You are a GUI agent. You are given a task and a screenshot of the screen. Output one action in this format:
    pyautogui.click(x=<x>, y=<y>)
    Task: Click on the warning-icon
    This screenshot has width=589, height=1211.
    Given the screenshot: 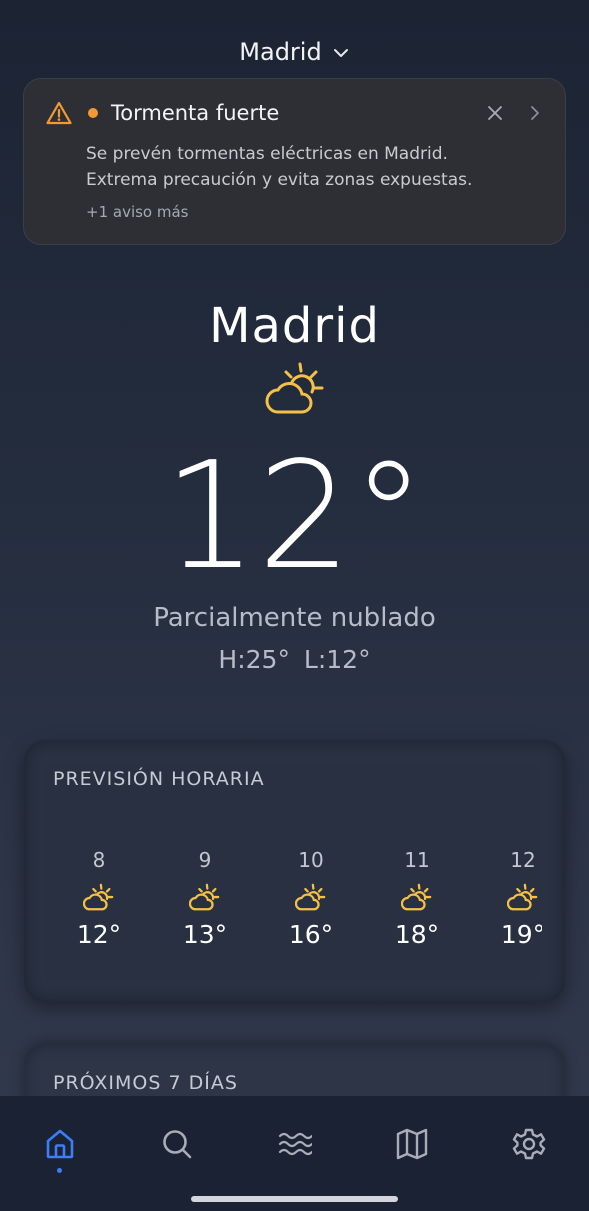 What is the action you would take?
    pyautogui.click(x=59, y=113)
    